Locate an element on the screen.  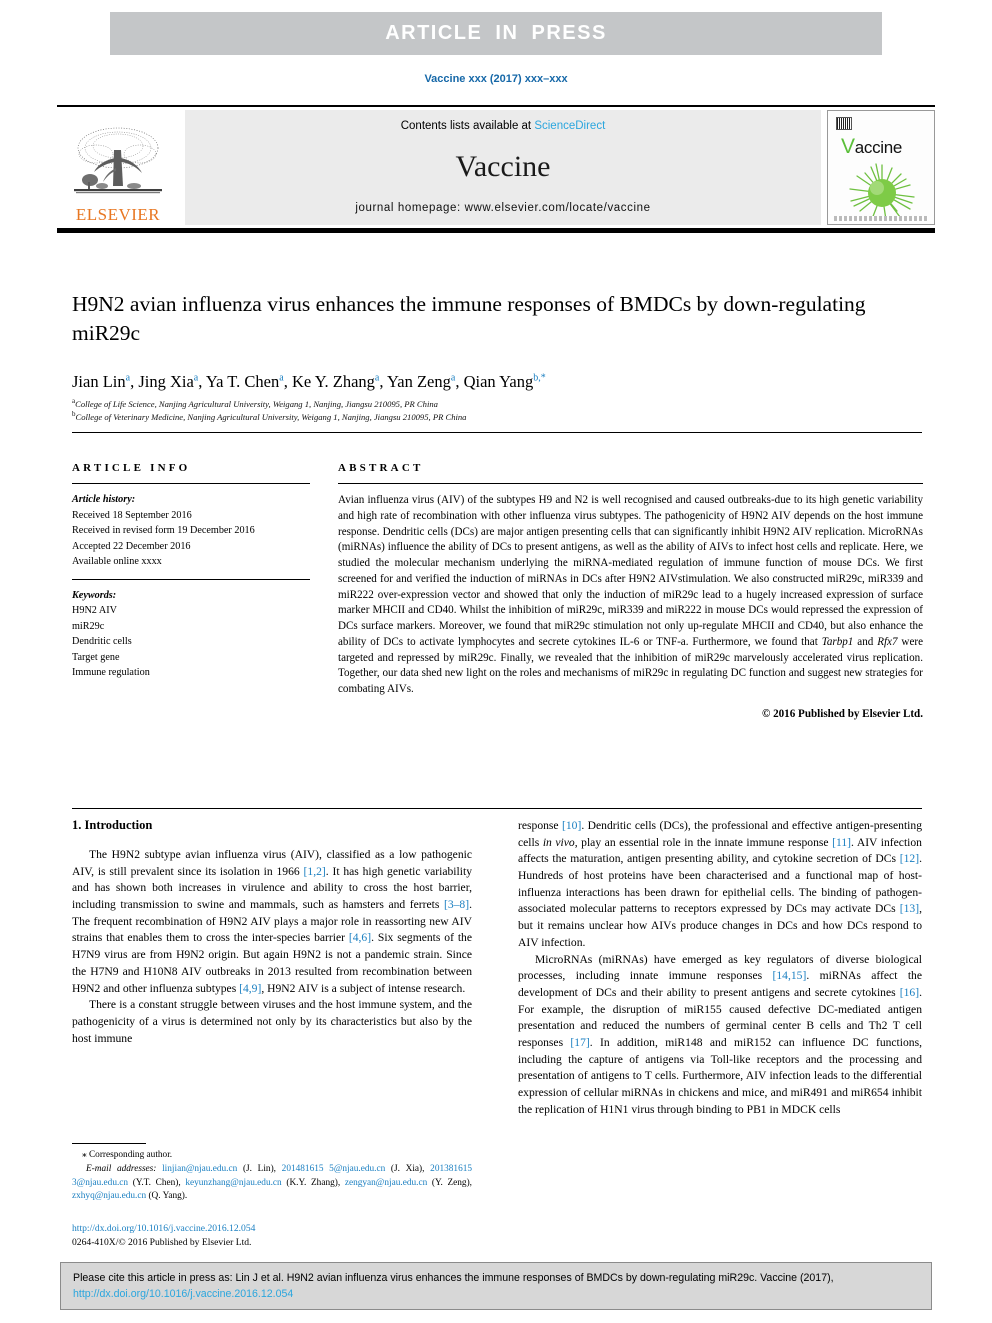
barcode-icon is located at coordinates (844, 123).